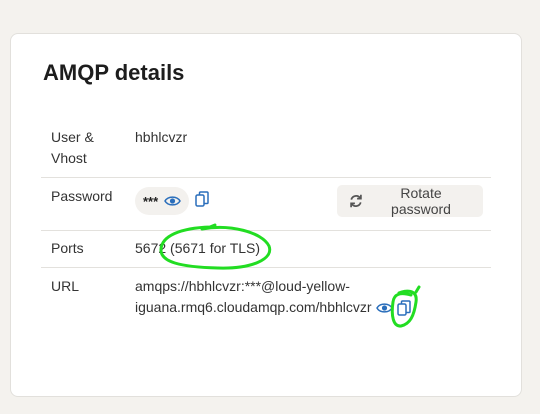 The height and width of the screenshot is (414, 540). Describe the element at coordinates (266, 148) in the screenshot. I see `user-vhost-row: User & Vhost hbhlcvzr` at that location.